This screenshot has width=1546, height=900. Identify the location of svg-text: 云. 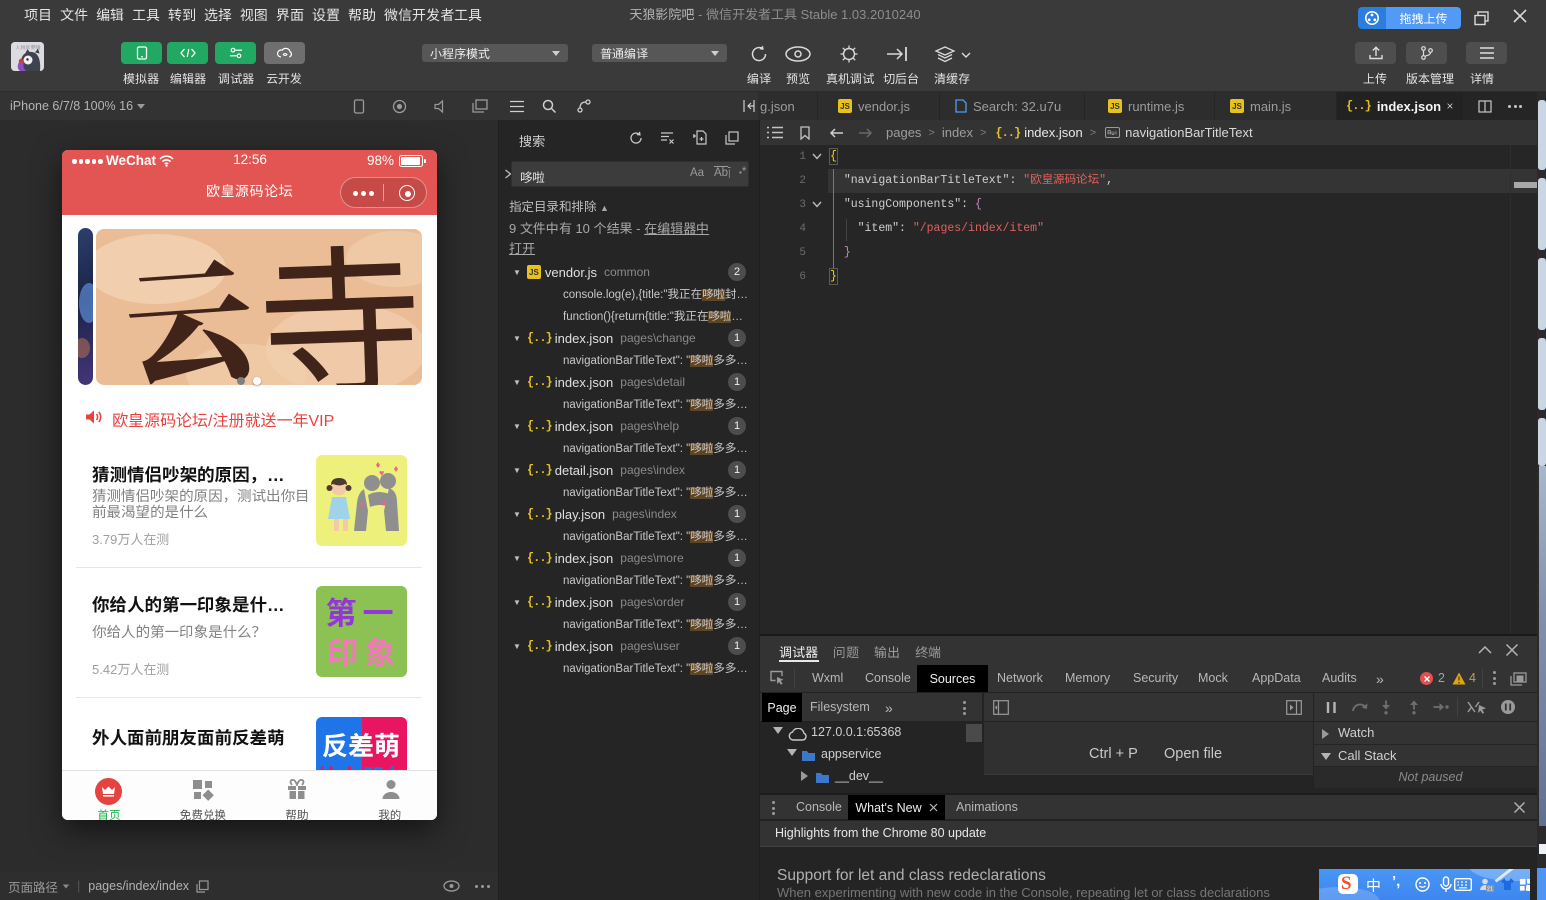
(194, 307).